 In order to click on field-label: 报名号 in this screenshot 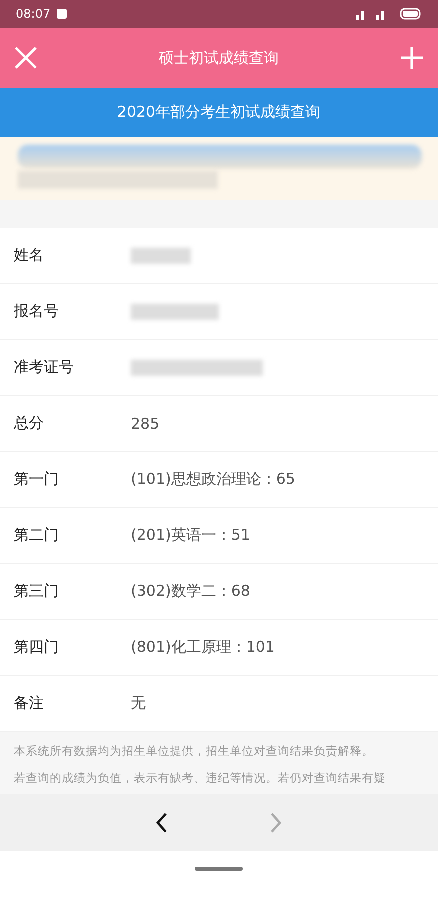, I will do `click(37, 311)`.